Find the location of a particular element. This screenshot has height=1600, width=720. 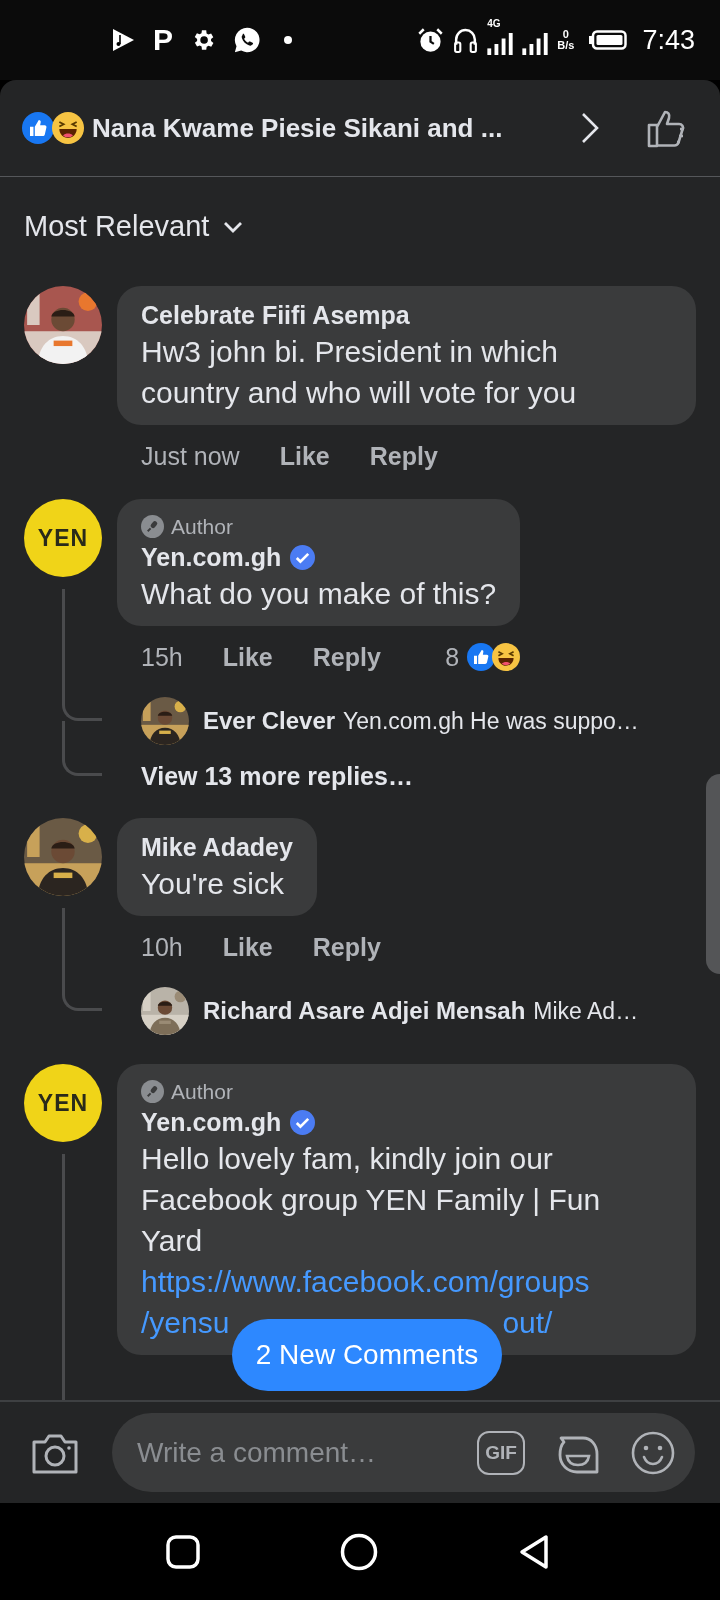

comment-text: You're sick is located at coordinates (213, 884).